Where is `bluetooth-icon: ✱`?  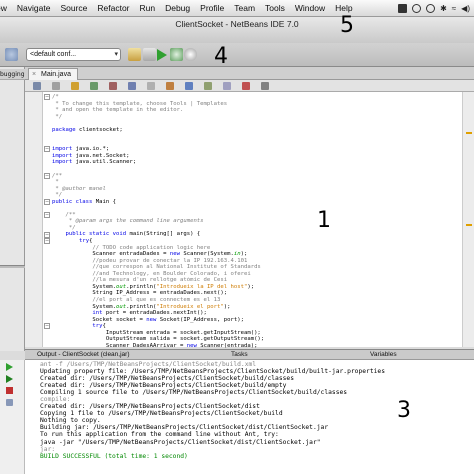
bluetooth-icon: ✱ is located at coordinates (443, 8).